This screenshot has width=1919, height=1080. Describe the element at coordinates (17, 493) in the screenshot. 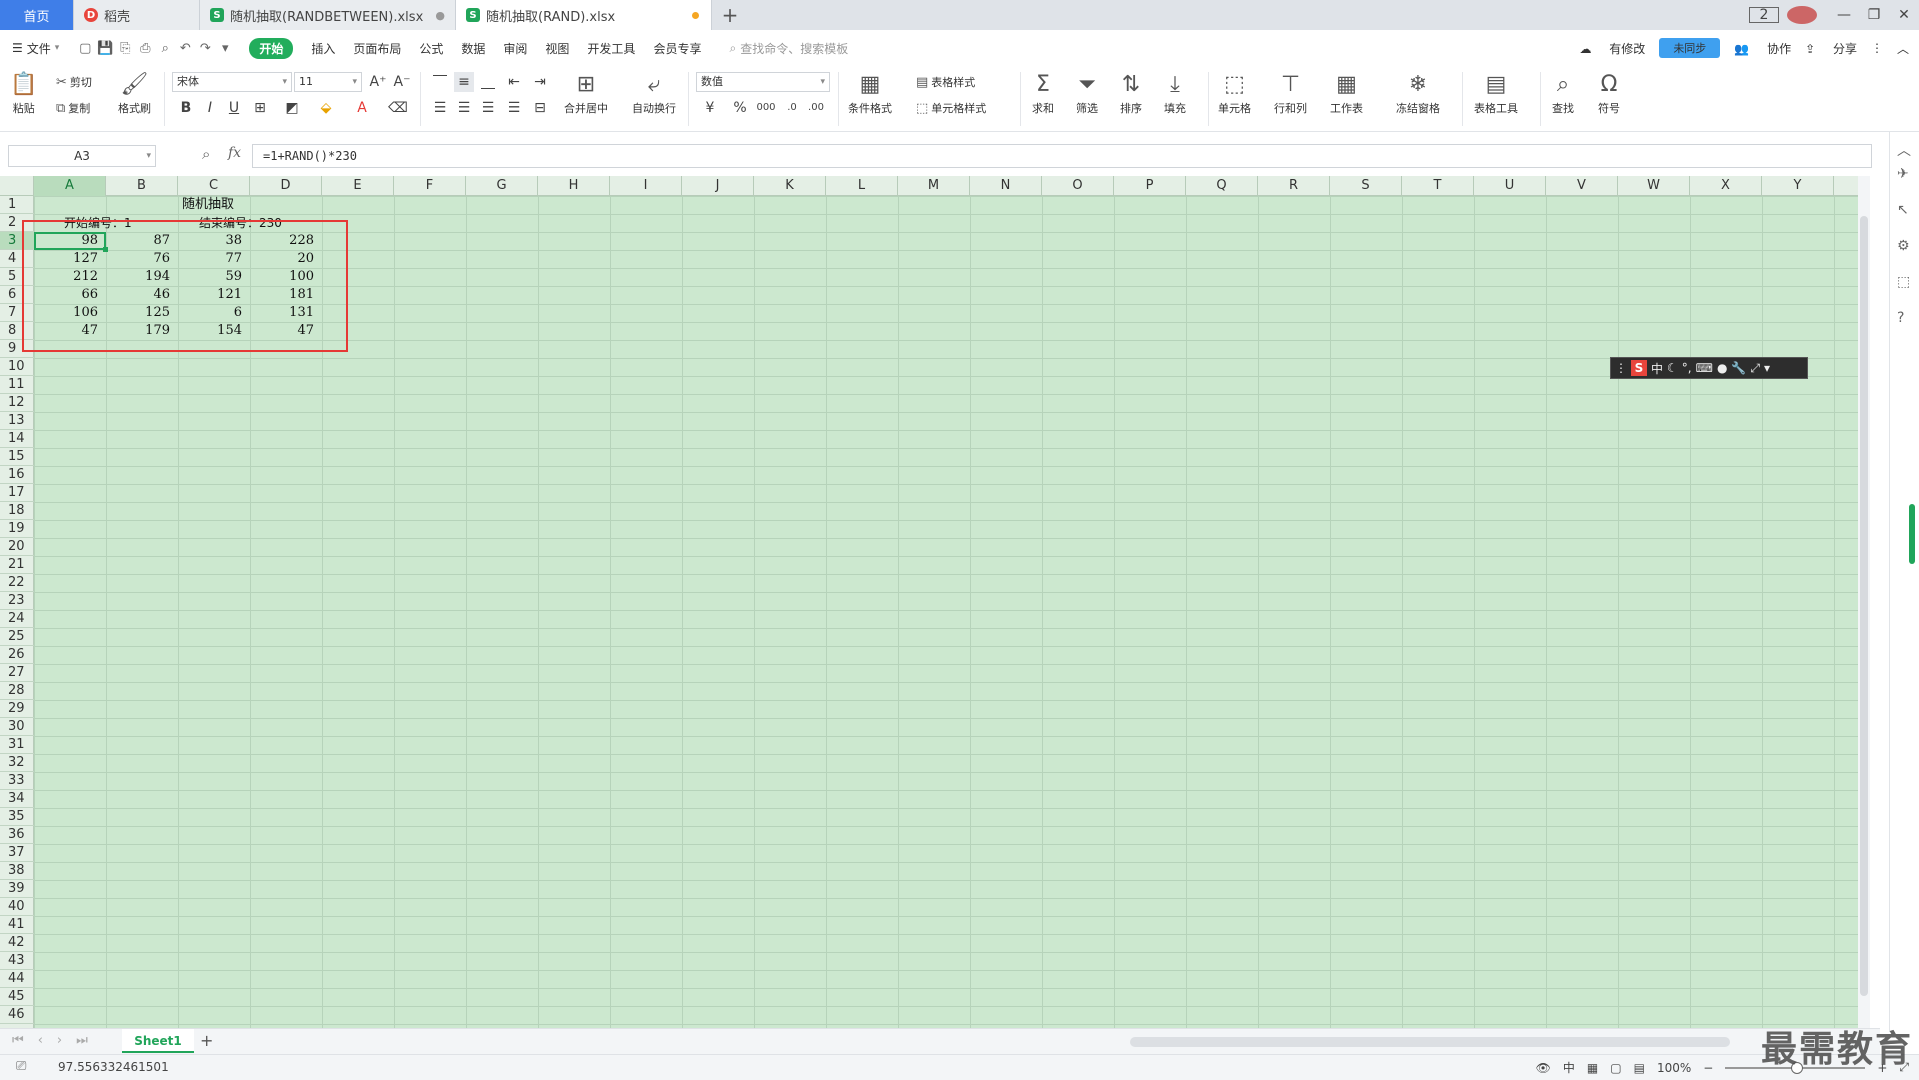

I see `row-header-17: 17` at that location.